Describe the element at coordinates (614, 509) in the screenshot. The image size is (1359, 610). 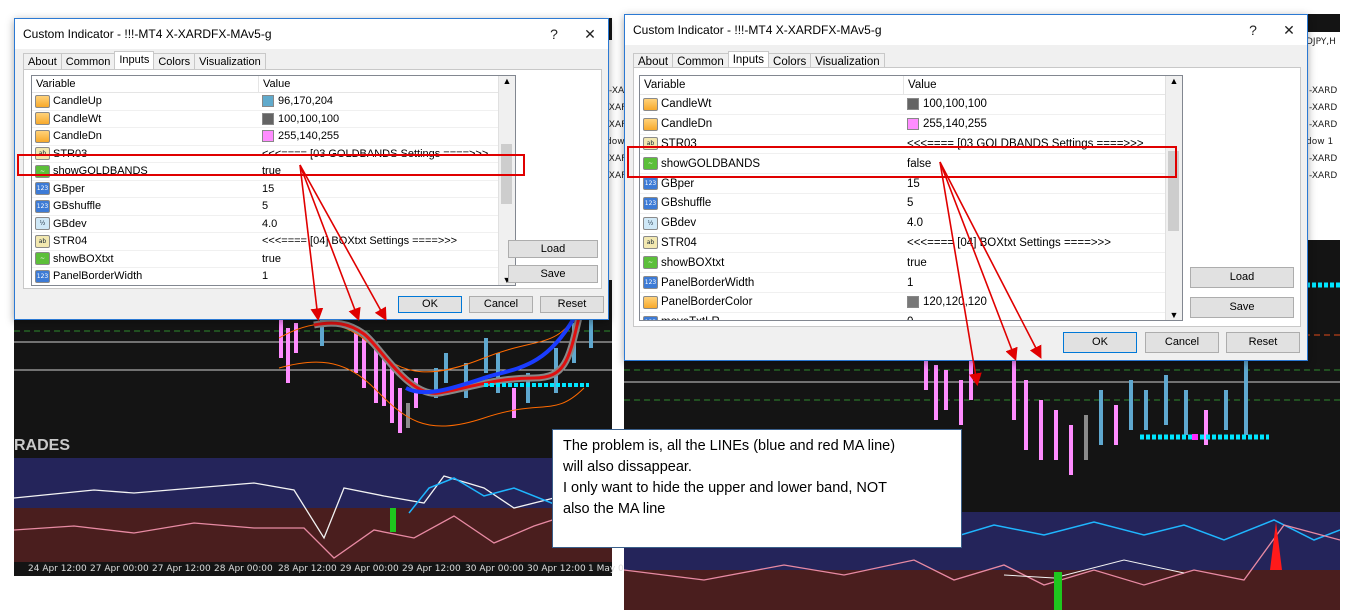
I see `note-line: also the MA line` at that location.